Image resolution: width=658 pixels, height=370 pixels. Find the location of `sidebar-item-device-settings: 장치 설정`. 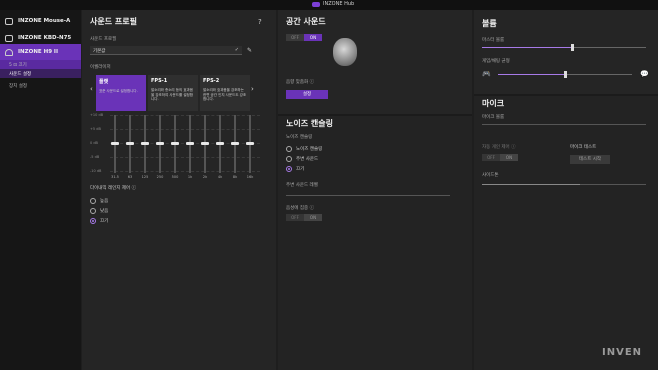

sidebar-item-device-settings: 장치 설정 is located at coordinates (40, 85).